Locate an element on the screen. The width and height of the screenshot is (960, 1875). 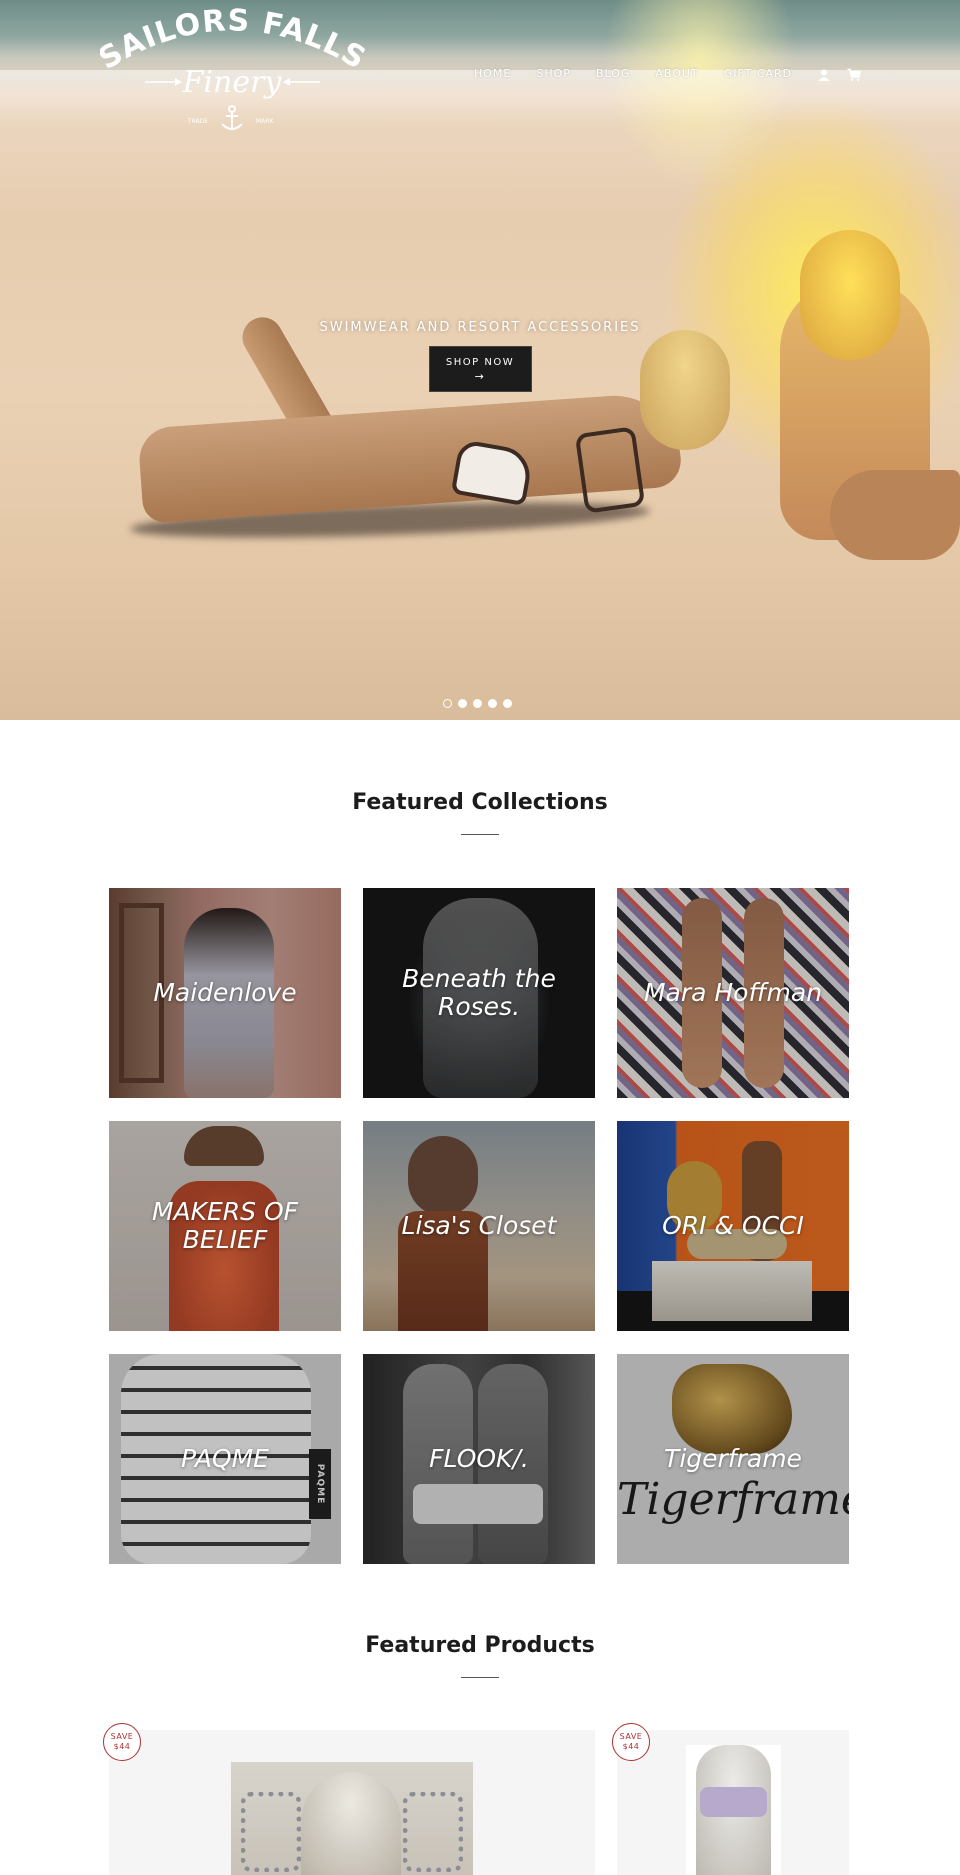
collection-tile-paqme: PAQME PAQME is located at coordinates (225, 1459).